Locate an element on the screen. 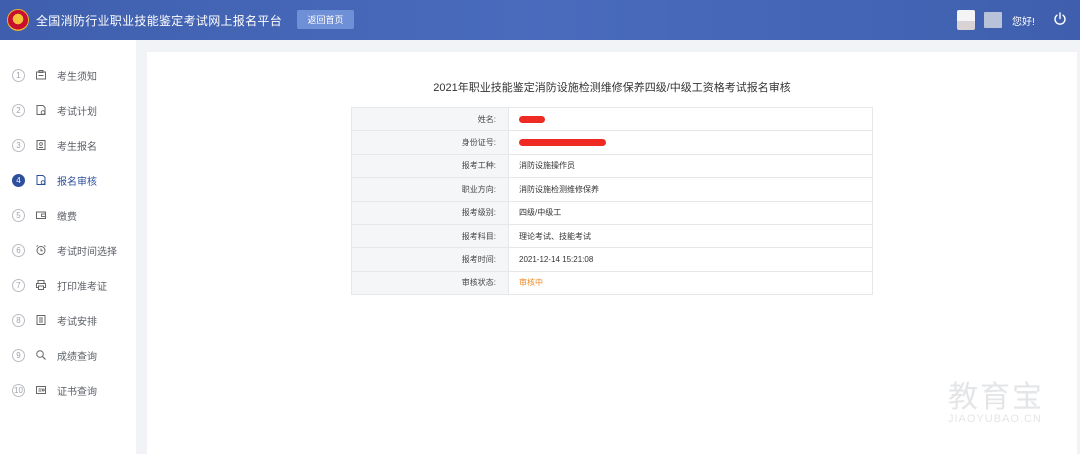 This screenshot has height=454, width=1080. sidebar-item-exam-time: 6 考试时间选择 is located at coordinates (68, 250).